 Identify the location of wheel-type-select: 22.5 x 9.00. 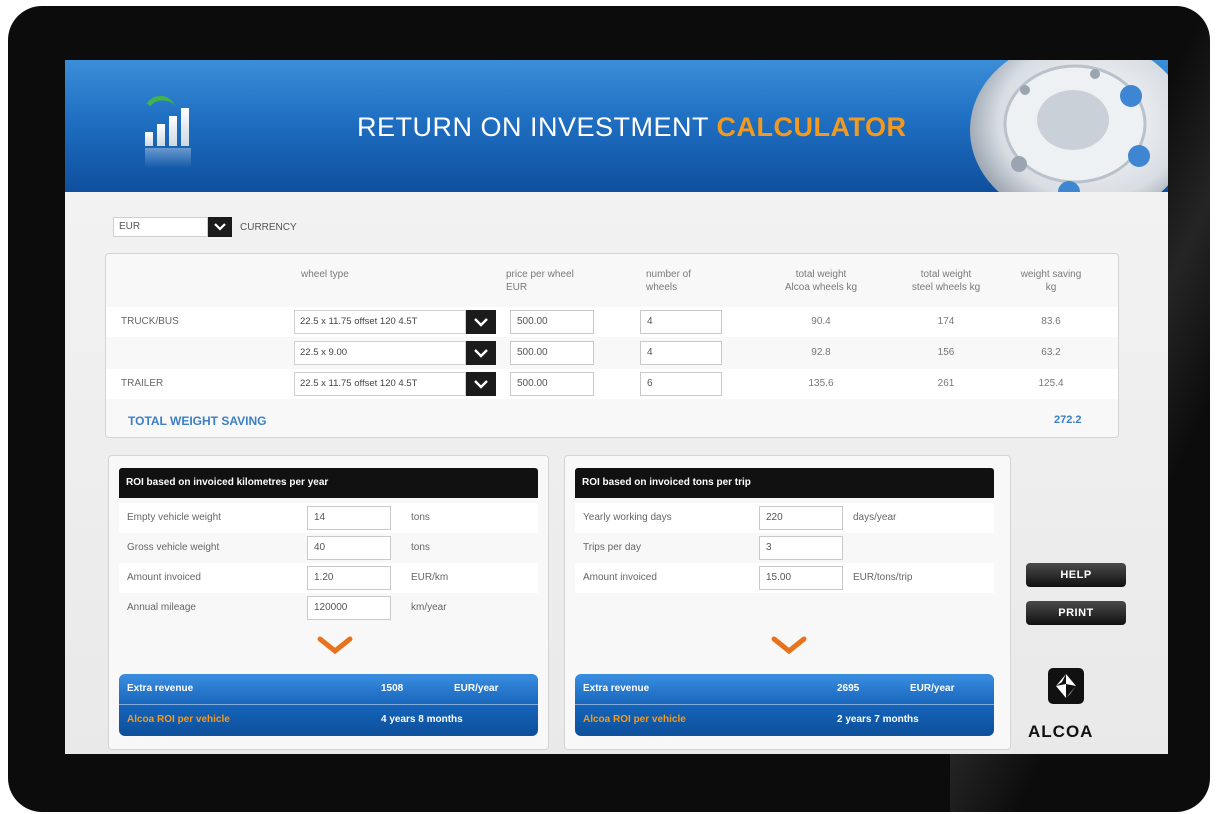
(380, 353).